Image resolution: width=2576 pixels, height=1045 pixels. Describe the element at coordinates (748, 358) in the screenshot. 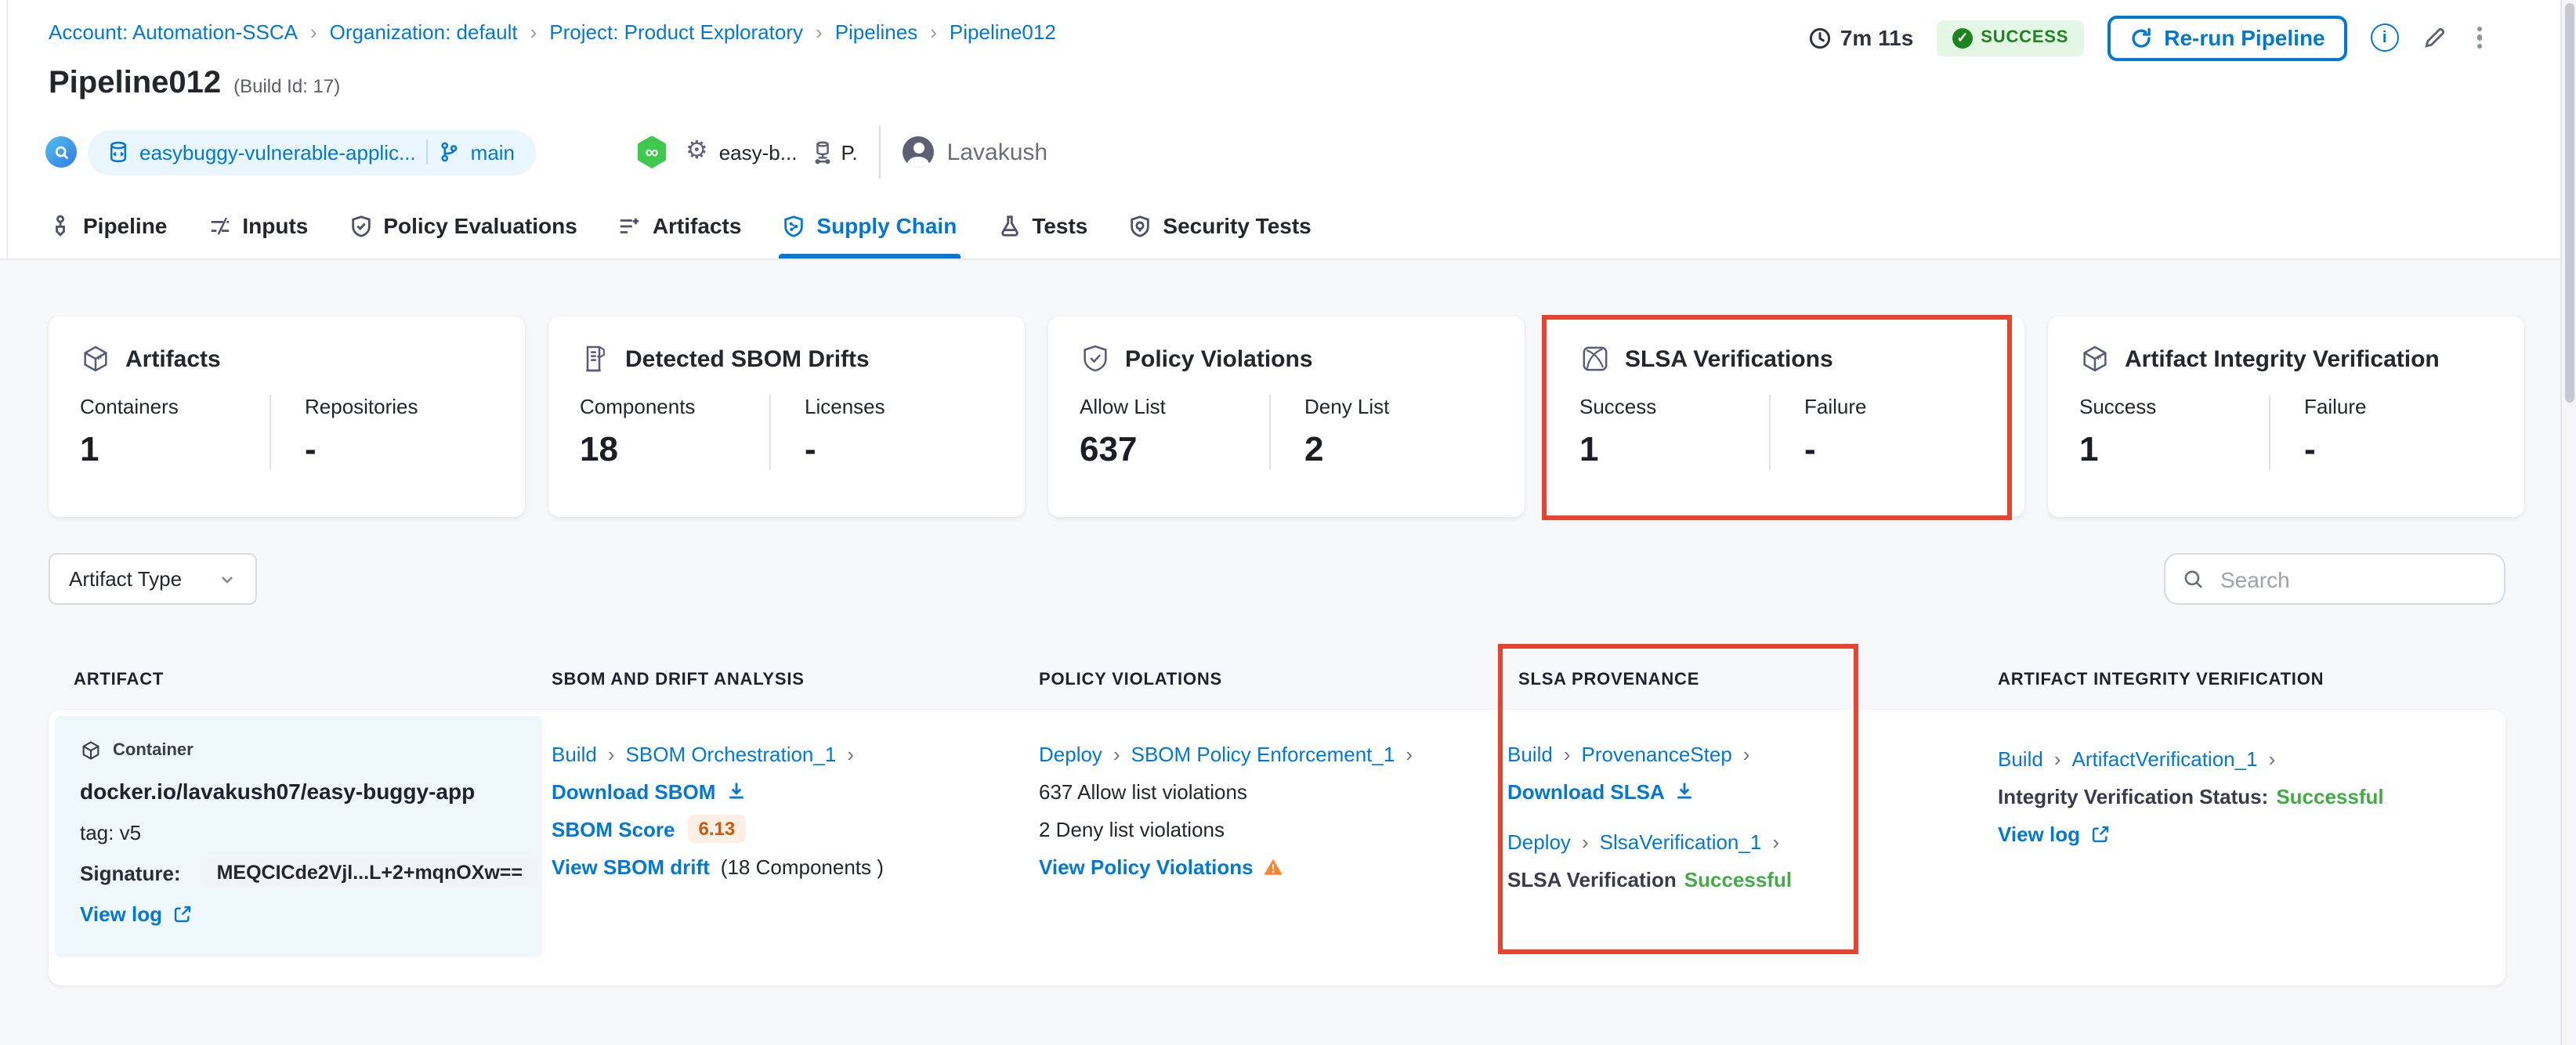

I see `card-title: Detected SBOM Drifts` at that location.